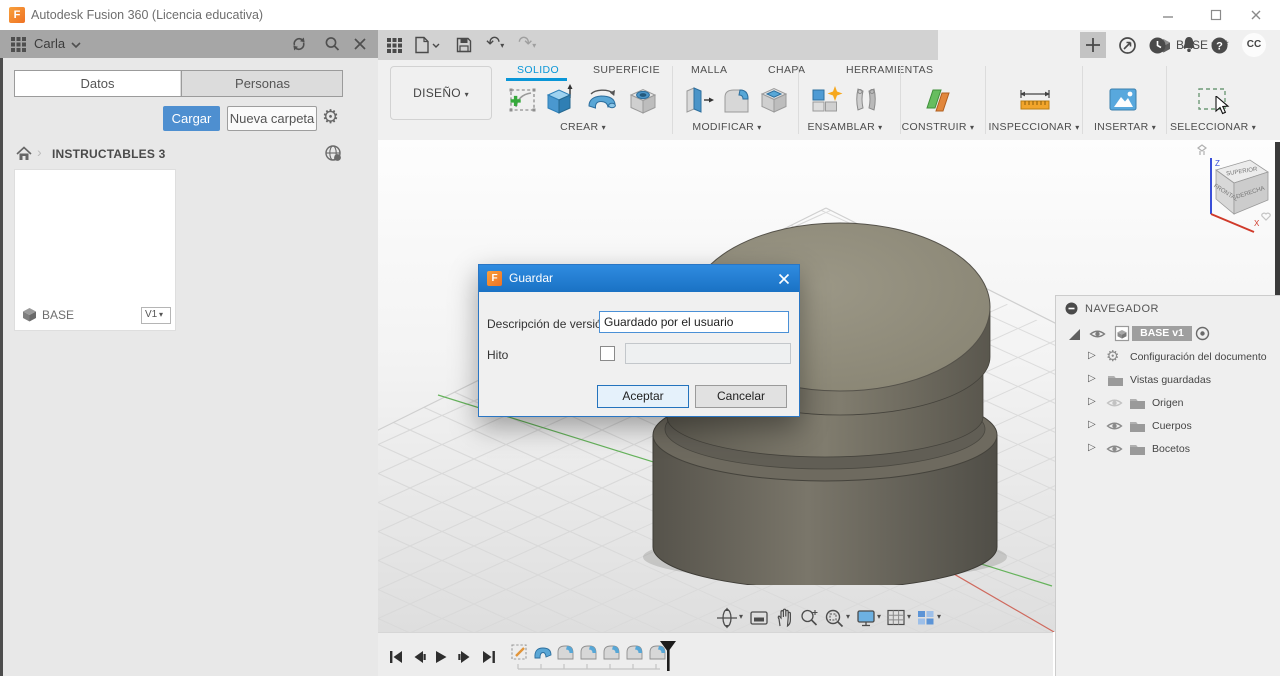  What do you see at coordinates (774, 100) in the screenshot?
I see `shell-icon` at bounding box center [774, 100].